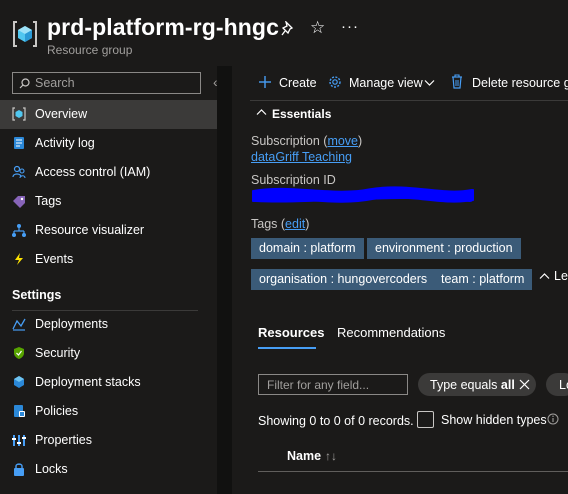 The width and height of the screenshot is (568, 494). I want to click on sidebar-item-locks: Locks, so click(108, 469).